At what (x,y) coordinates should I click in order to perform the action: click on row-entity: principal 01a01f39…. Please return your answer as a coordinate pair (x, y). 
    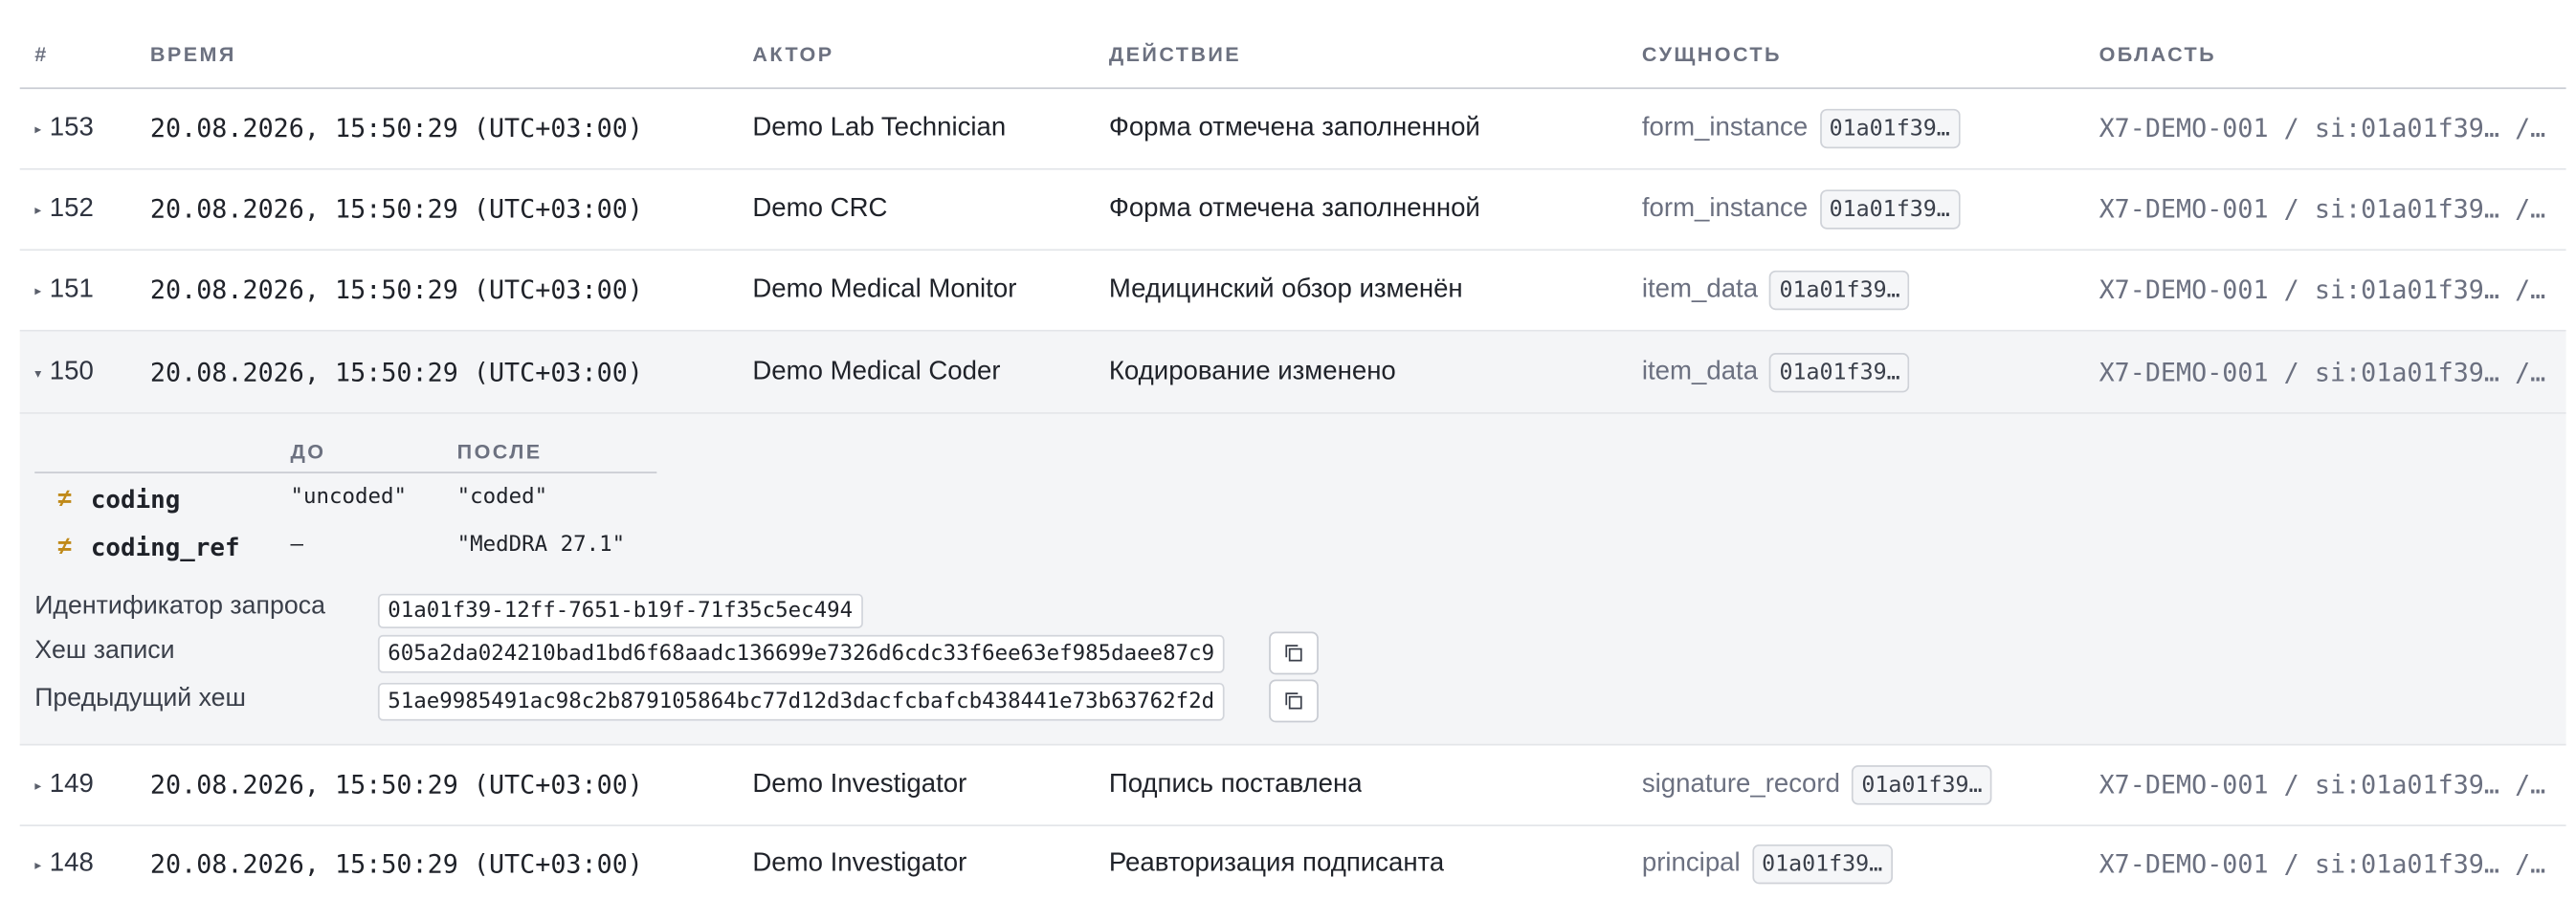
    Looking at the image, I should click on (1767, 862).